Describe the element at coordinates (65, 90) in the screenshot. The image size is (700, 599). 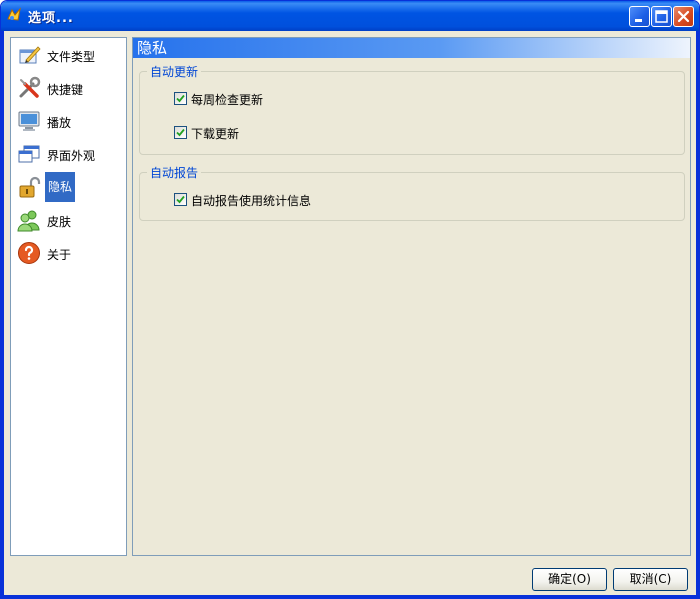
I see `sidebar-item-label: 快捷键` at that location.